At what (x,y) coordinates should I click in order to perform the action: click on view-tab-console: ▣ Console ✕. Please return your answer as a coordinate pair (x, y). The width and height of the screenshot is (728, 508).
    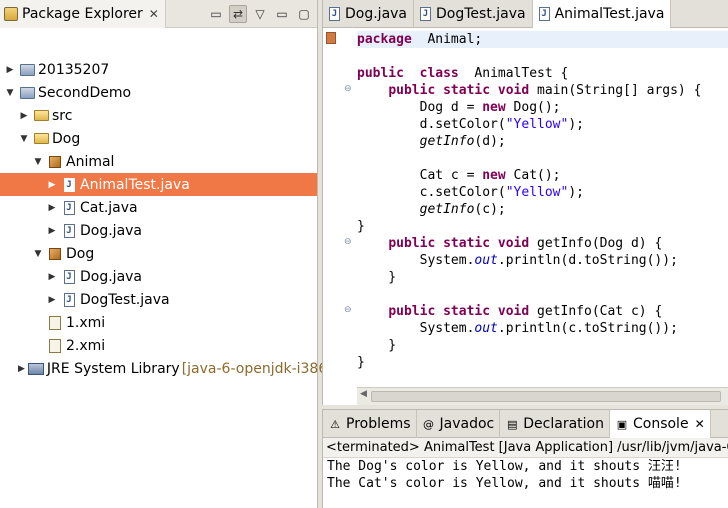
    Looking at the image, I should click on (660, 424).